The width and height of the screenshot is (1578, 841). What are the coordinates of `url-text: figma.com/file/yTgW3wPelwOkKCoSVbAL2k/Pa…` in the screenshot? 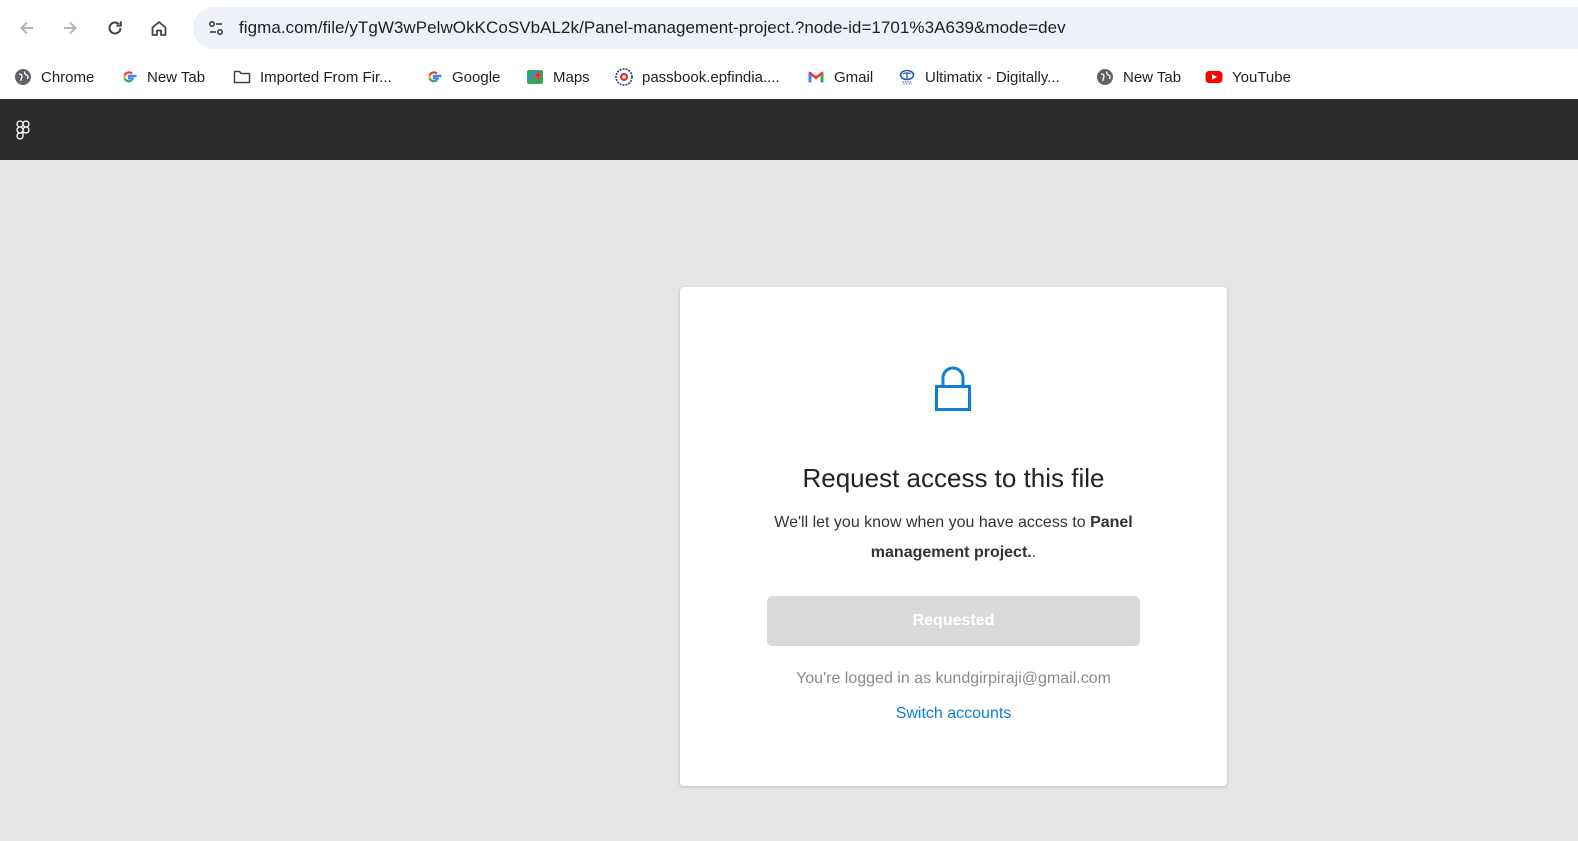 It's located at (652, 28).